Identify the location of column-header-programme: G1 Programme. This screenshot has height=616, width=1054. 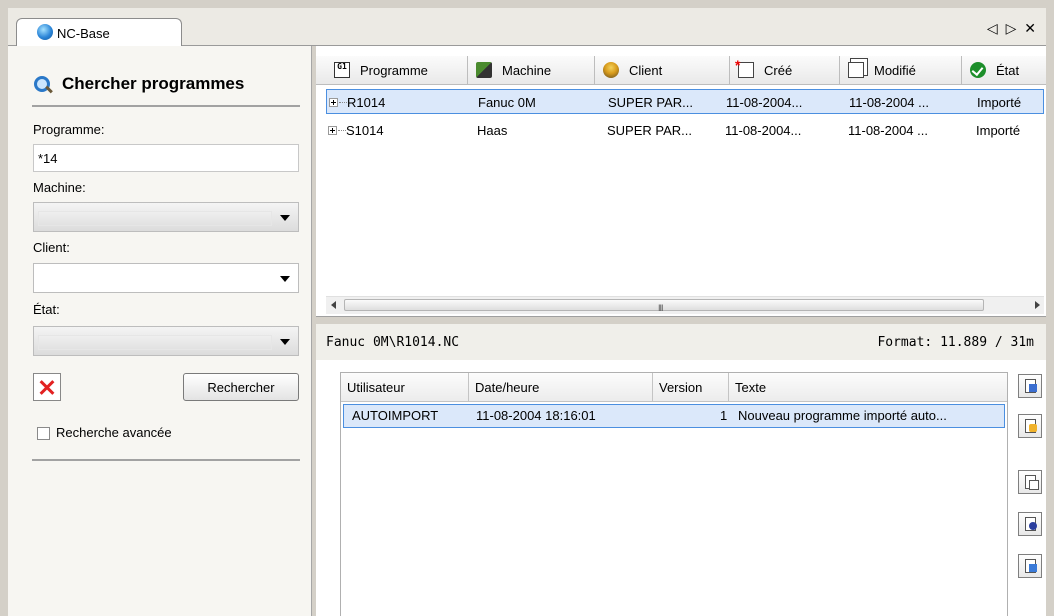
(397, 70).